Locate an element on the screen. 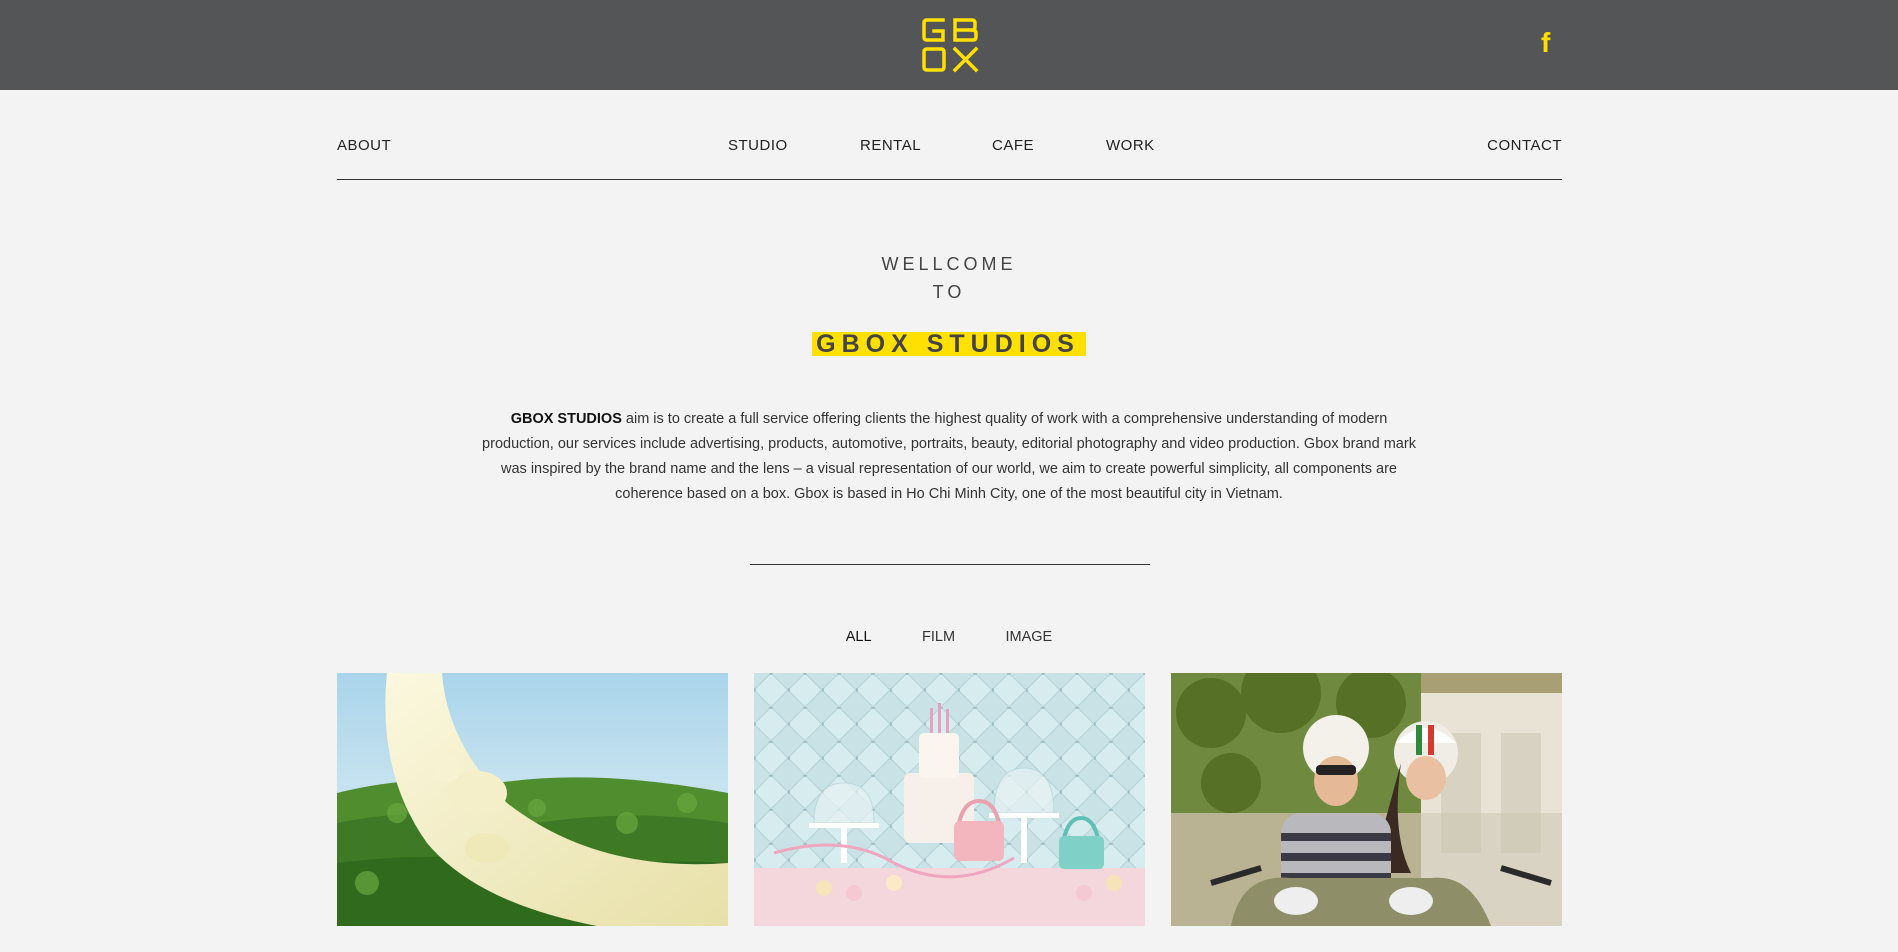 The height and width of the screenshot is (952, 1898). brand-title: GBOX STUDIOS is located at coordinates (949, 344).